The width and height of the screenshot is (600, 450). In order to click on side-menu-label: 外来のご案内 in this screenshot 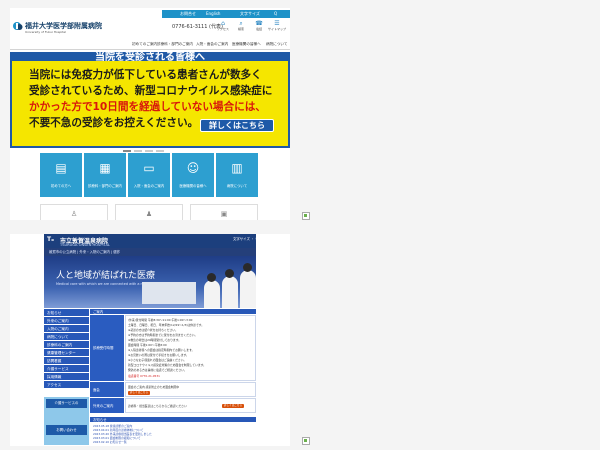, I will do `click(58, 320)`.